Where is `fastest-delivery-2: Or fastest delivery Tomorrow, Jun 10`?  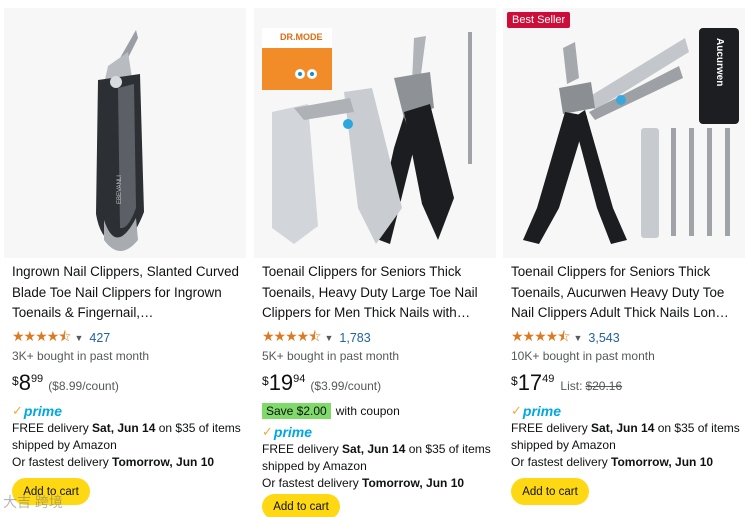 fastest-delivery-2: Or fastest delivery Tomorrow, Jun 10 is located at coordinates (377, 483).